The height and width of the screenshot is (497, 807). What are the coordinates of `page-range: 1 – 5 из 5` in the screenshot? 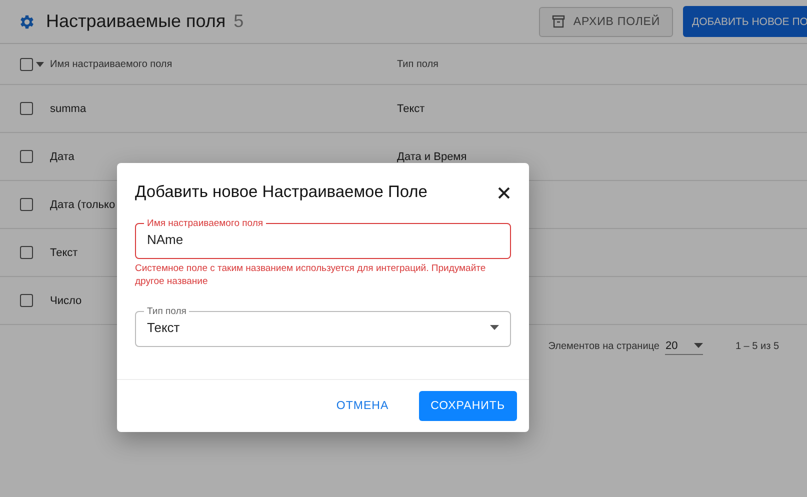 It's located at (757, 346).